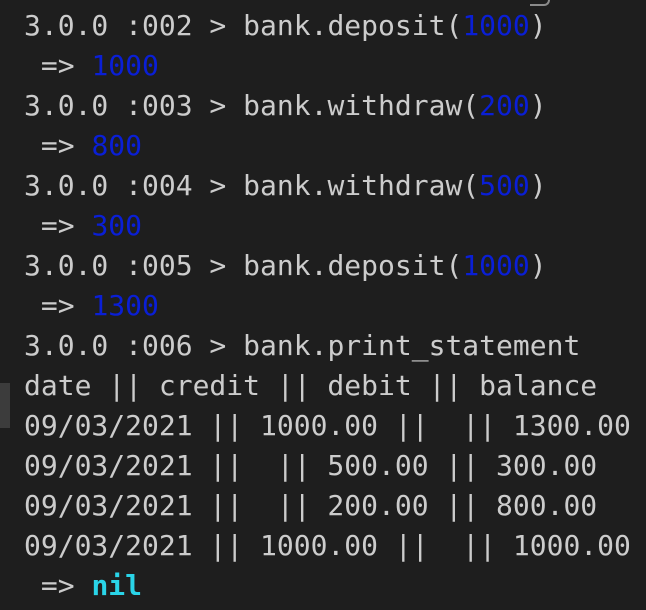 This screenshot has height=610, width=646. I want to click on statement-row: 09/03/2021 || || 200.00 || 800.00, so click(311, 505).